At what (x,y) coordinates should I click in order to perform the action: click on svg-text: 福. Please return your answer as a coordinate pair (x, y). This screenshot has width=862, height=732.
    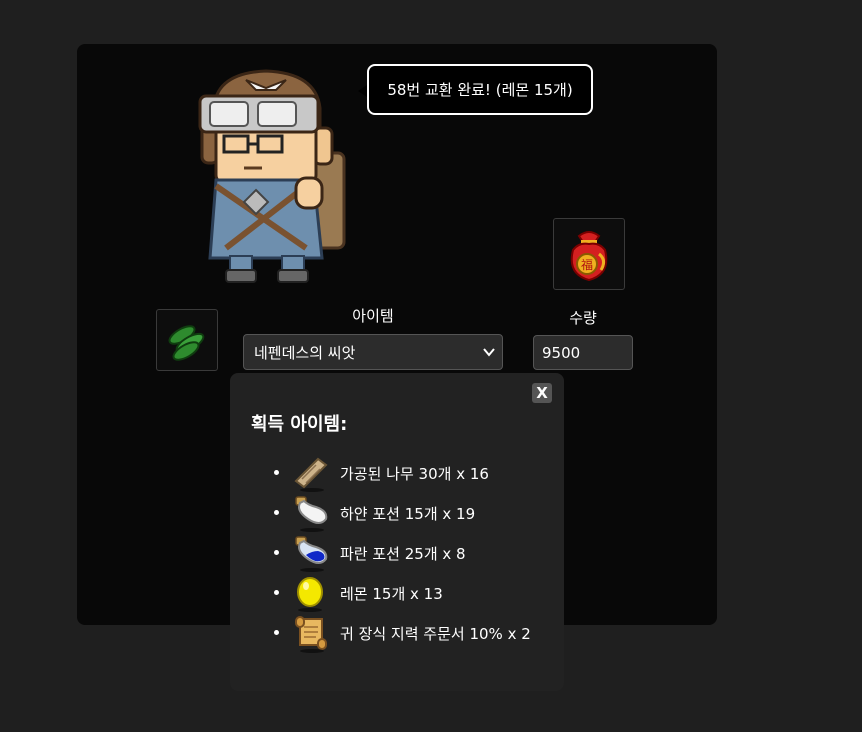
    Looking at the image, I should click on (587, 264).